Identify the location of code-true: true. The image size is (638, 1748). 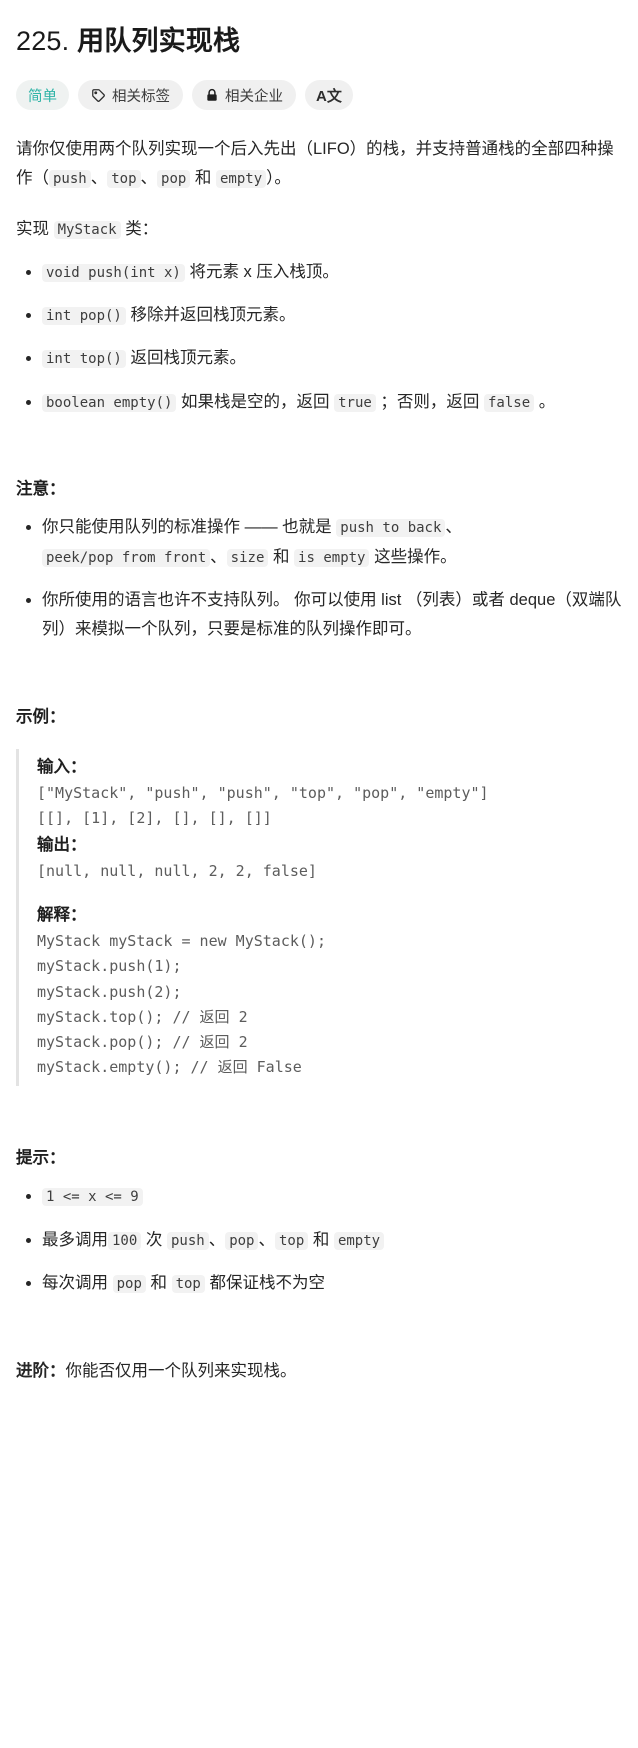
(355, 402).